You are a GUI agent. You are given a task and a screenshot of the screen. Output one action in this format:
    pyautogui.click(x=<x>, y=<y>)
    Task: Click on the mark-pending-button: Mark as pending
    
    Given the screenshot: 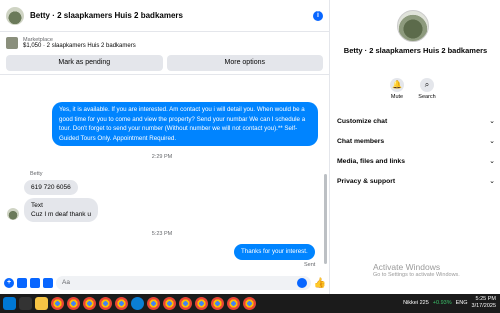 What is the action you would take?
    pyautogui.click(x=84, y=63)
    